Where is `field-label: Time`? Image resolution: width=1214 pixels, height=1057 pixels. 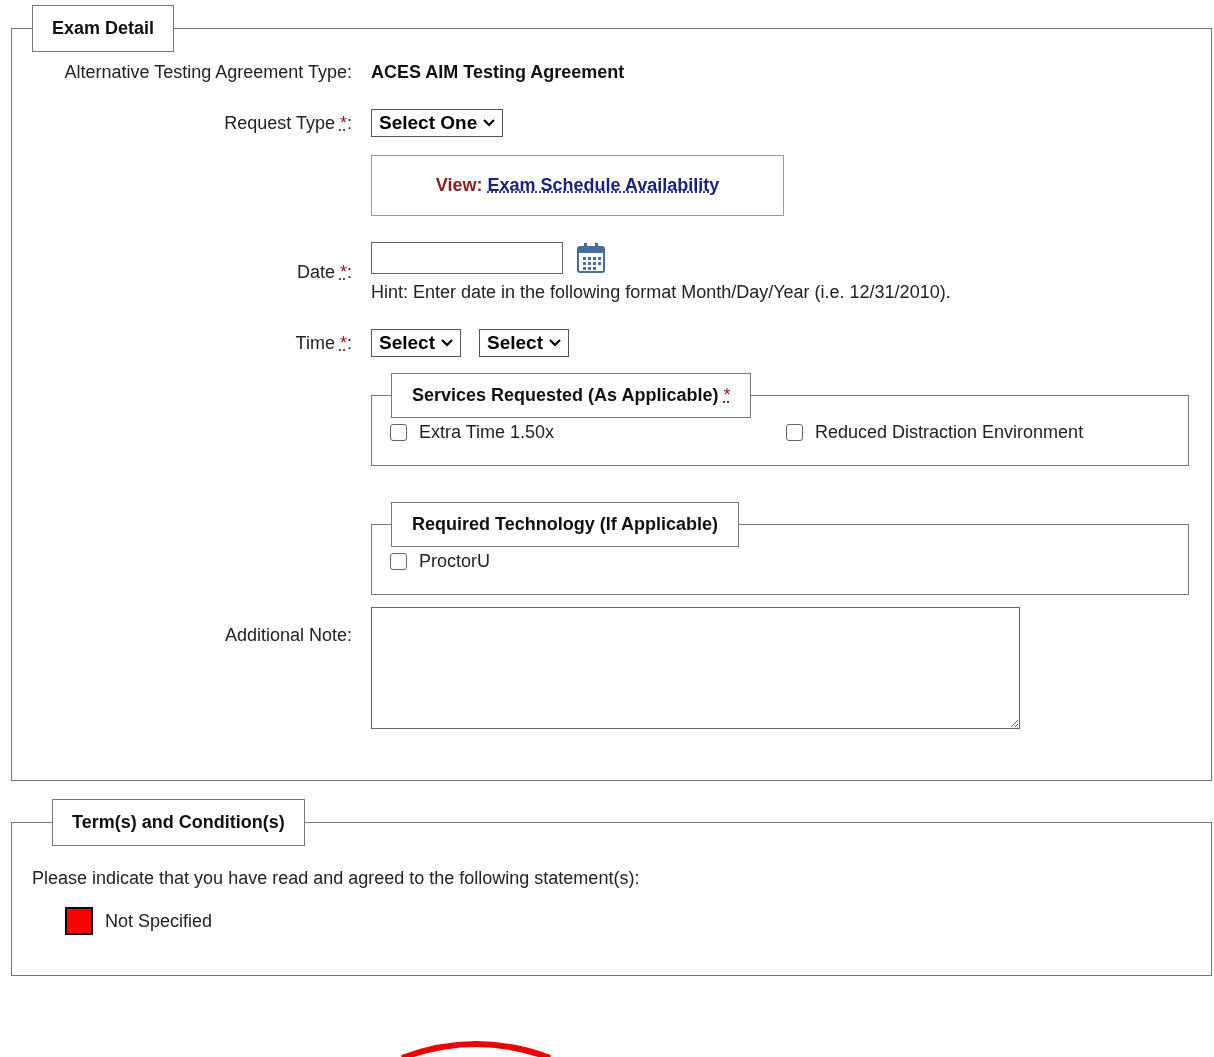
field-label: Time is located at coordinates (315, 342).